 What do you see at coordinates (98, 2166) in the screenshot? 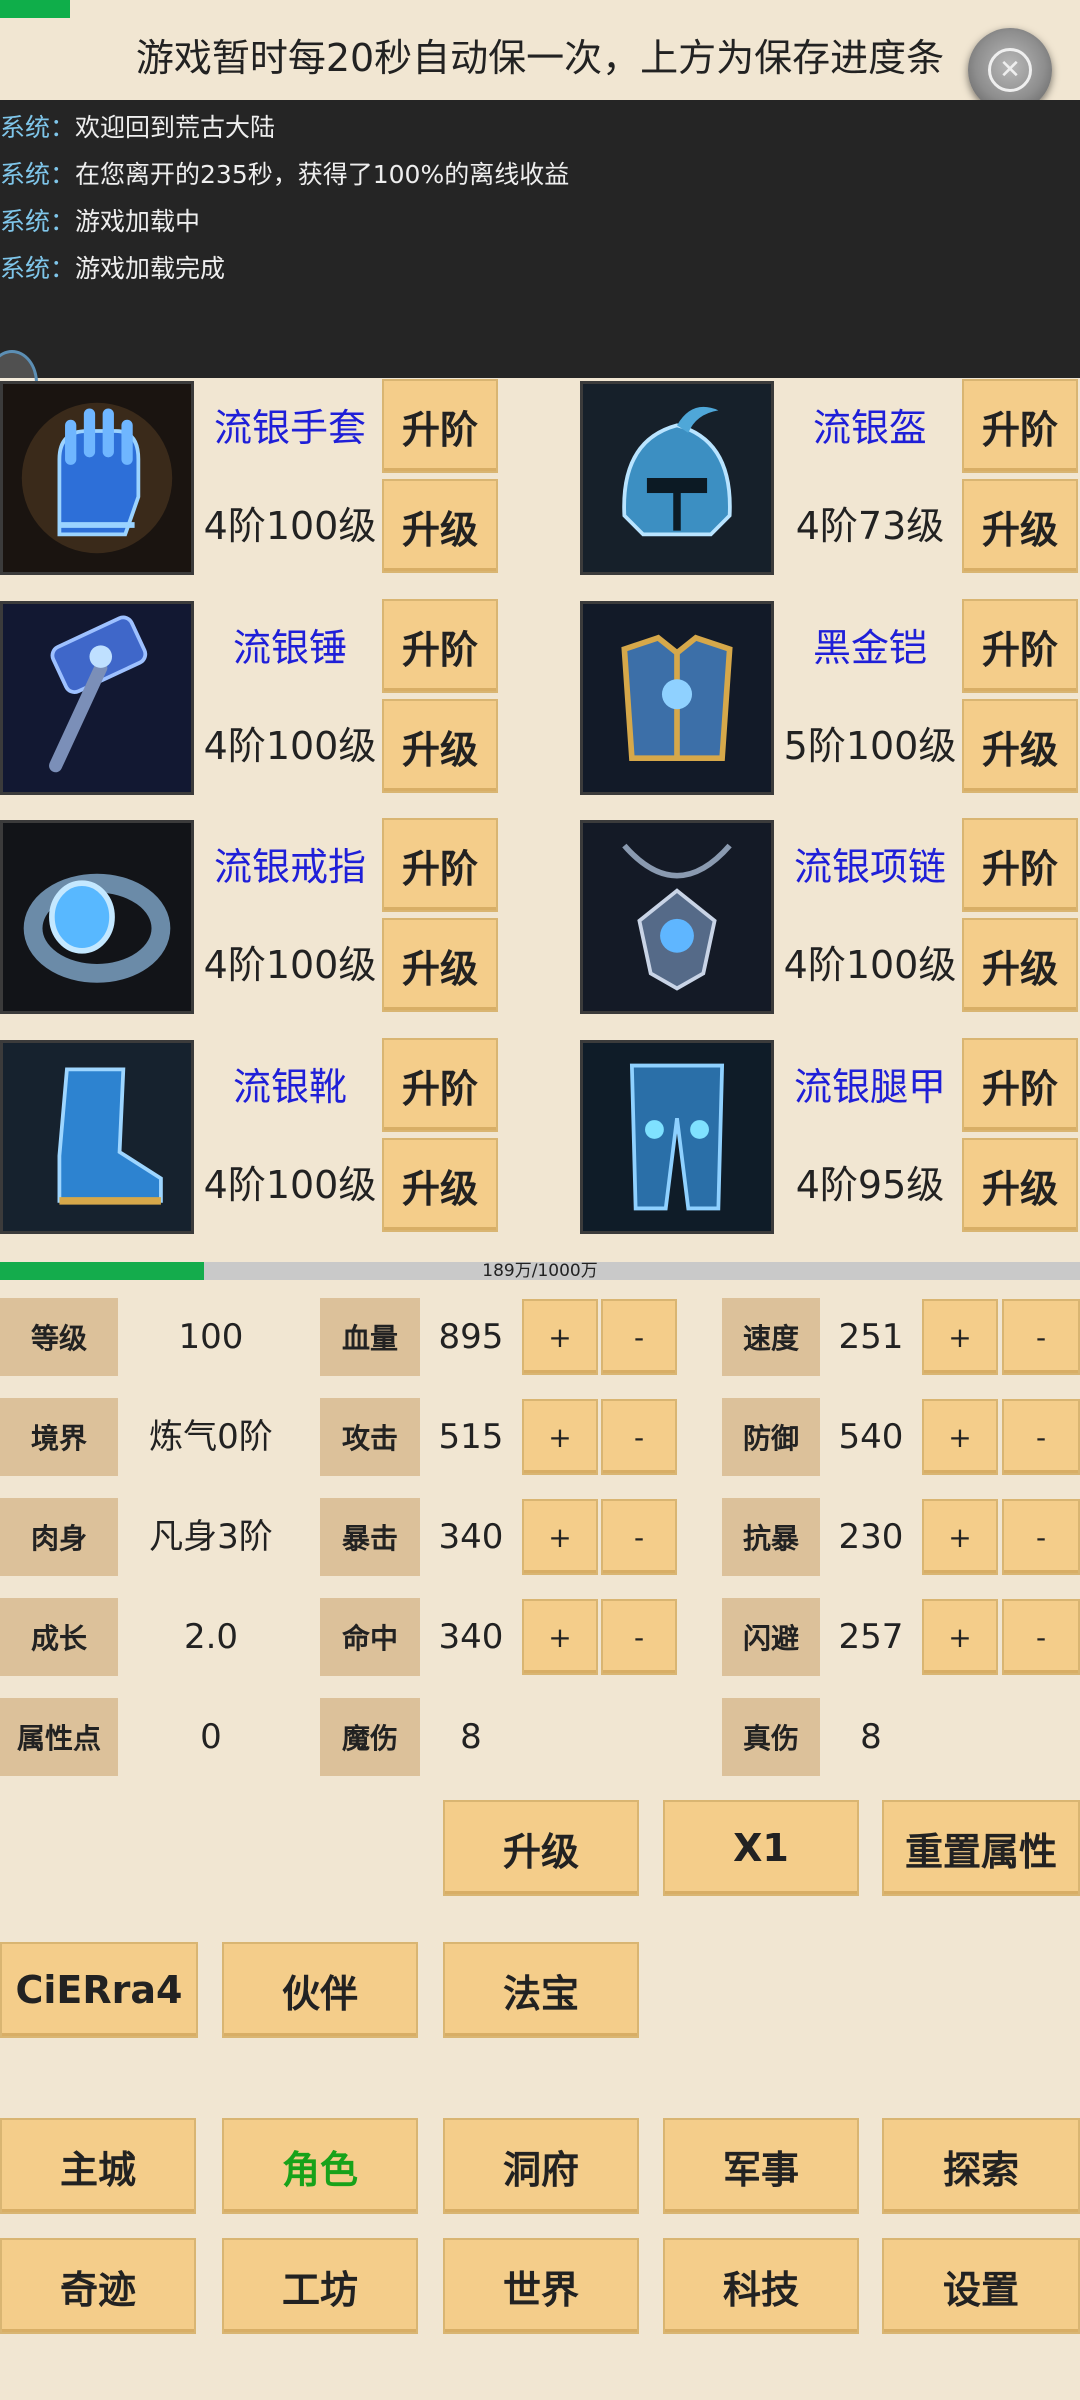
I see `nav-row1-item-0: 主城` at bounding box center [98, 2166].